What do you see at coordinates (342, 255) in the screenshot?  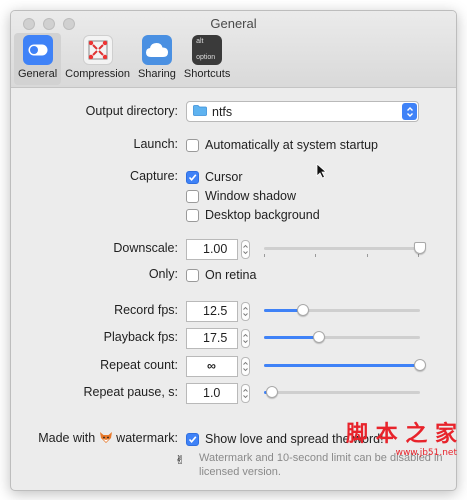 I see `slider-ticks` at bounding box center [342, 255].